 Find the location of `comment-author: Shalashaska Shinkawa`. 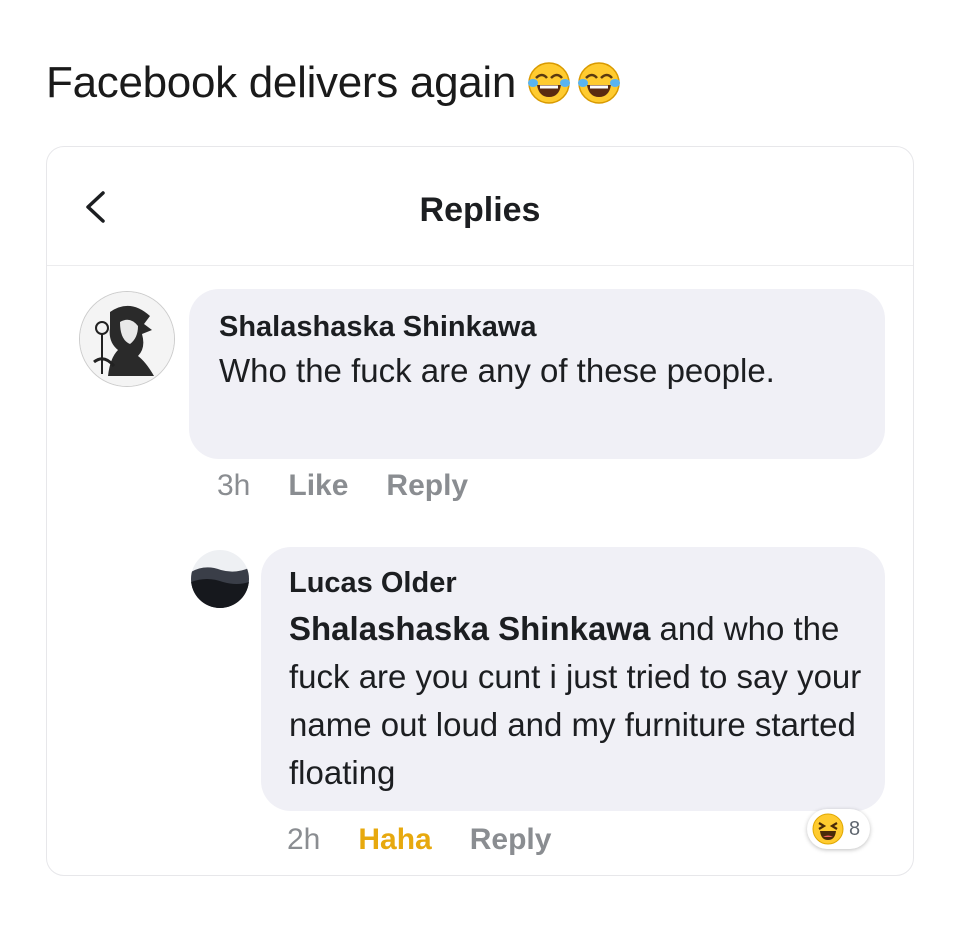

comment-author: Shalashaska Shinkawa is located at coordinates (378, 327).